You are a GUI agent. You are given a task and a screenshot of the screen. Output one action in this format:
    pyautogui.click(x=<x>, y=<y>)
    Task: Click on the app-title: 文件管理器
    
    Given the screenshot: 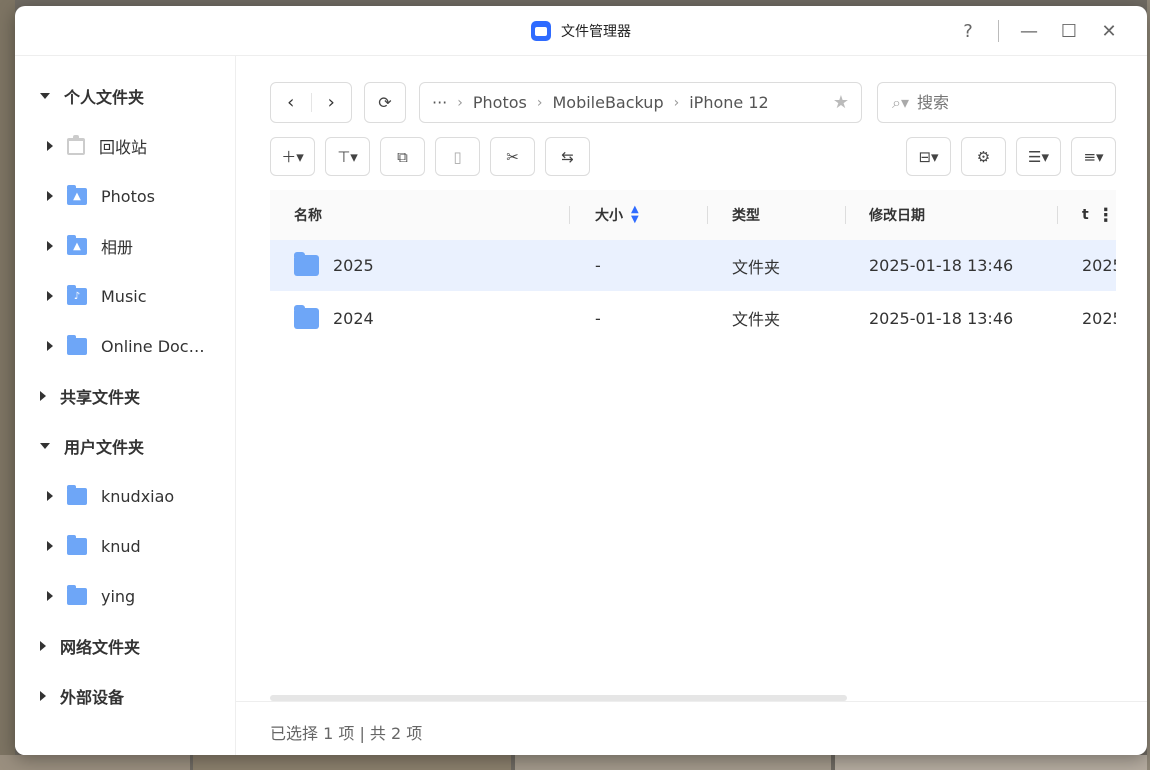 What is the action you would take?
    pyautogui.click(x=581, y=30)
    